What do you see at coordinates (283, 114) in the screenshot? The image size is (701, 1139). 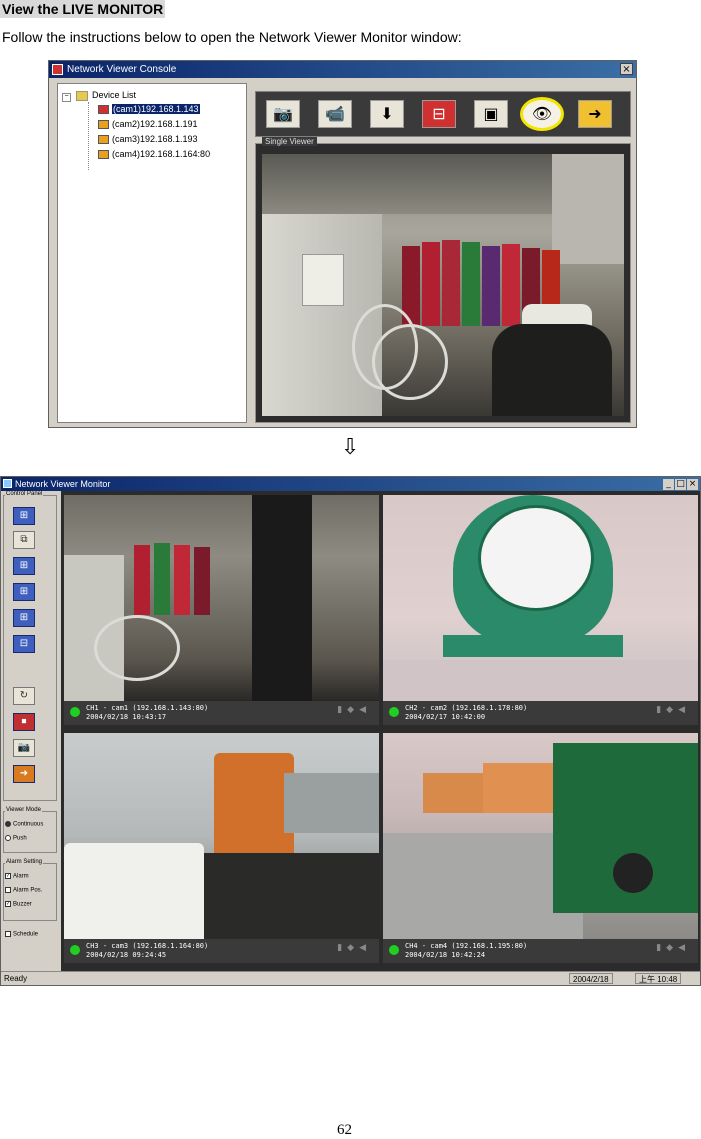 I see `add-camera-icon: 📷` at bounding box center [283, 114].